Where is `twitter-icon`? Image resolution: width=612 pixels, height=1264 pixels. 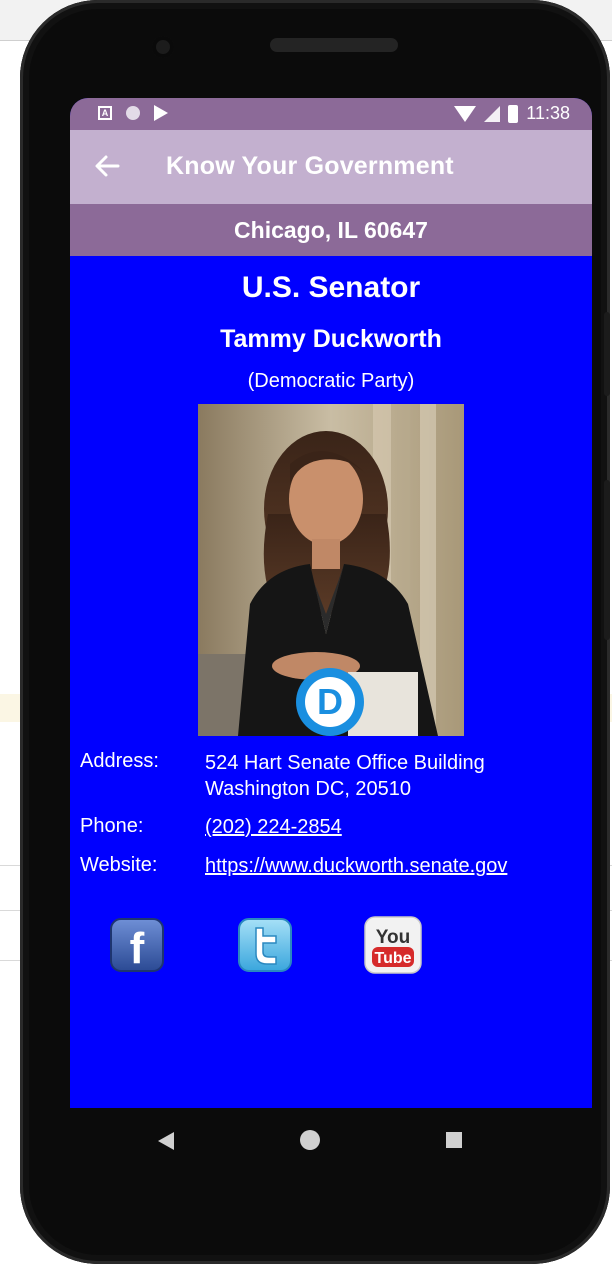 twitter-icon is located at coordinates (265, 945).